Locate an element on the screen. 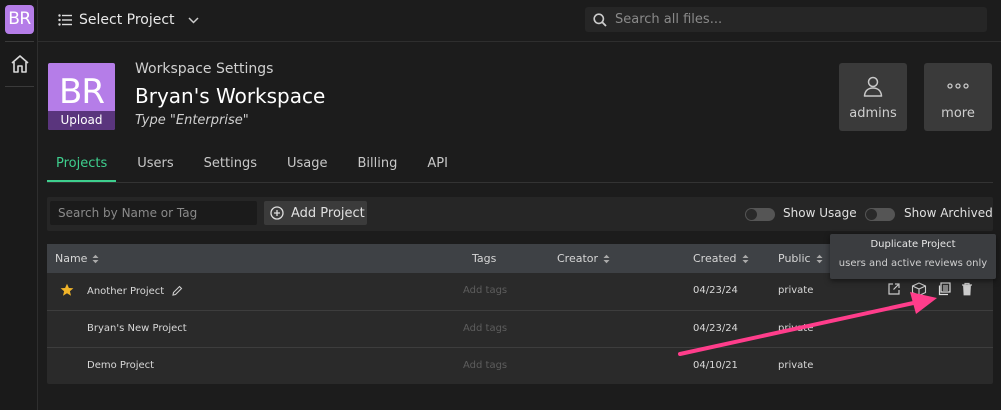  workspace-avatar: BR Upload is located at coordinates (81, 96).